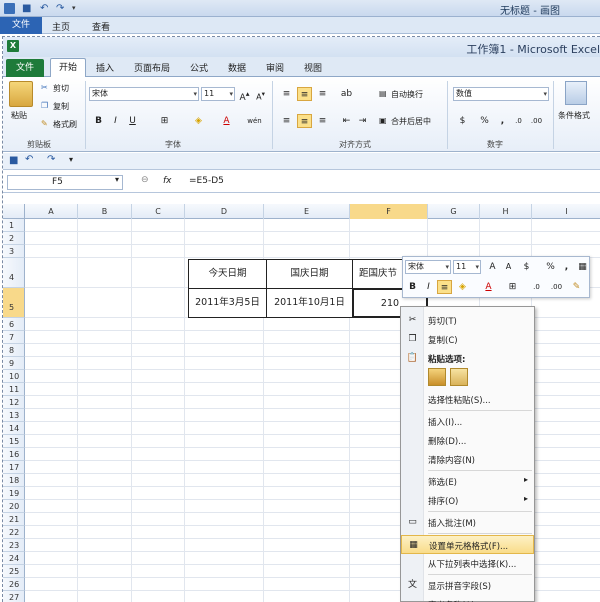  Describe the element at coordinates (14, 273) in the screenshot. I see `row-header-4: 4` at that location.